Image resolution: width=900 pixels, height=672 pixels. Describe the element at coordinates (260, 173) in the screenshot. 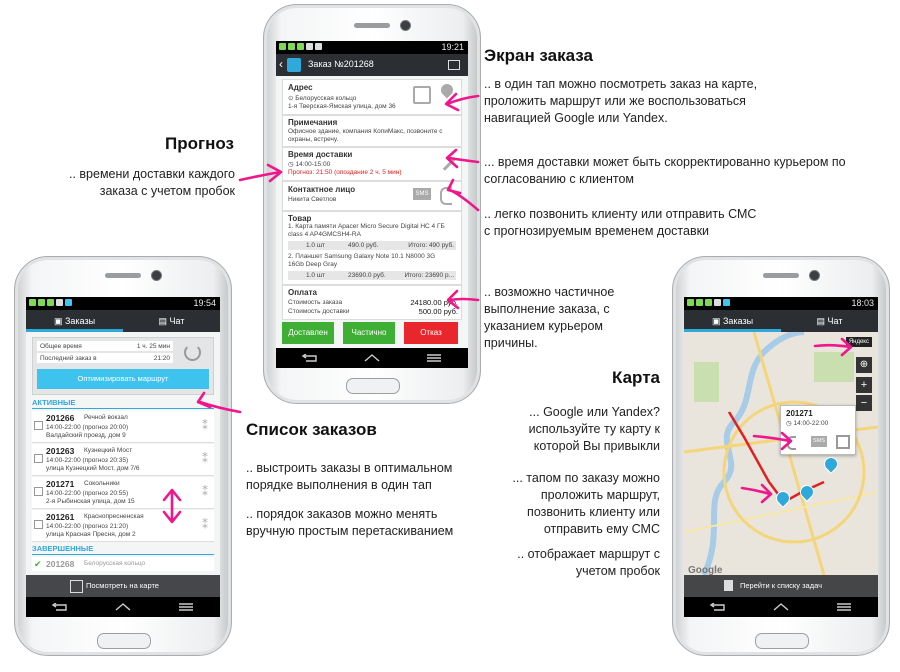

I see `arrow-forecast` at that location.